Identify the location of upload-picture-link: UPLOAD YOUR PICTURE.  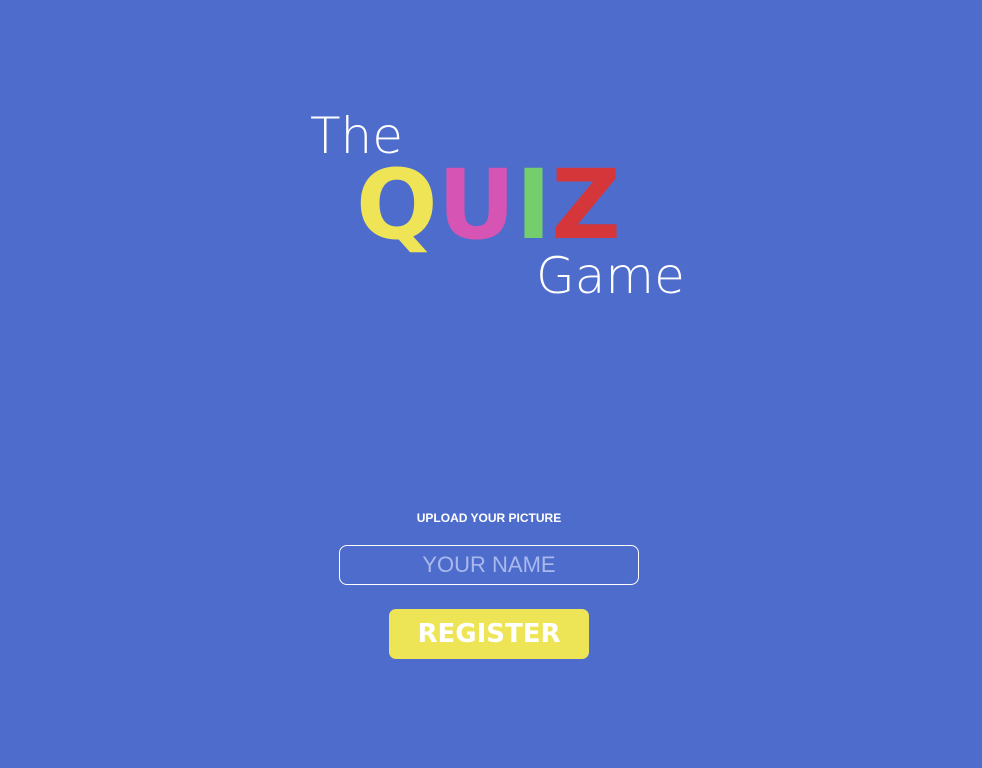
(489, 518).